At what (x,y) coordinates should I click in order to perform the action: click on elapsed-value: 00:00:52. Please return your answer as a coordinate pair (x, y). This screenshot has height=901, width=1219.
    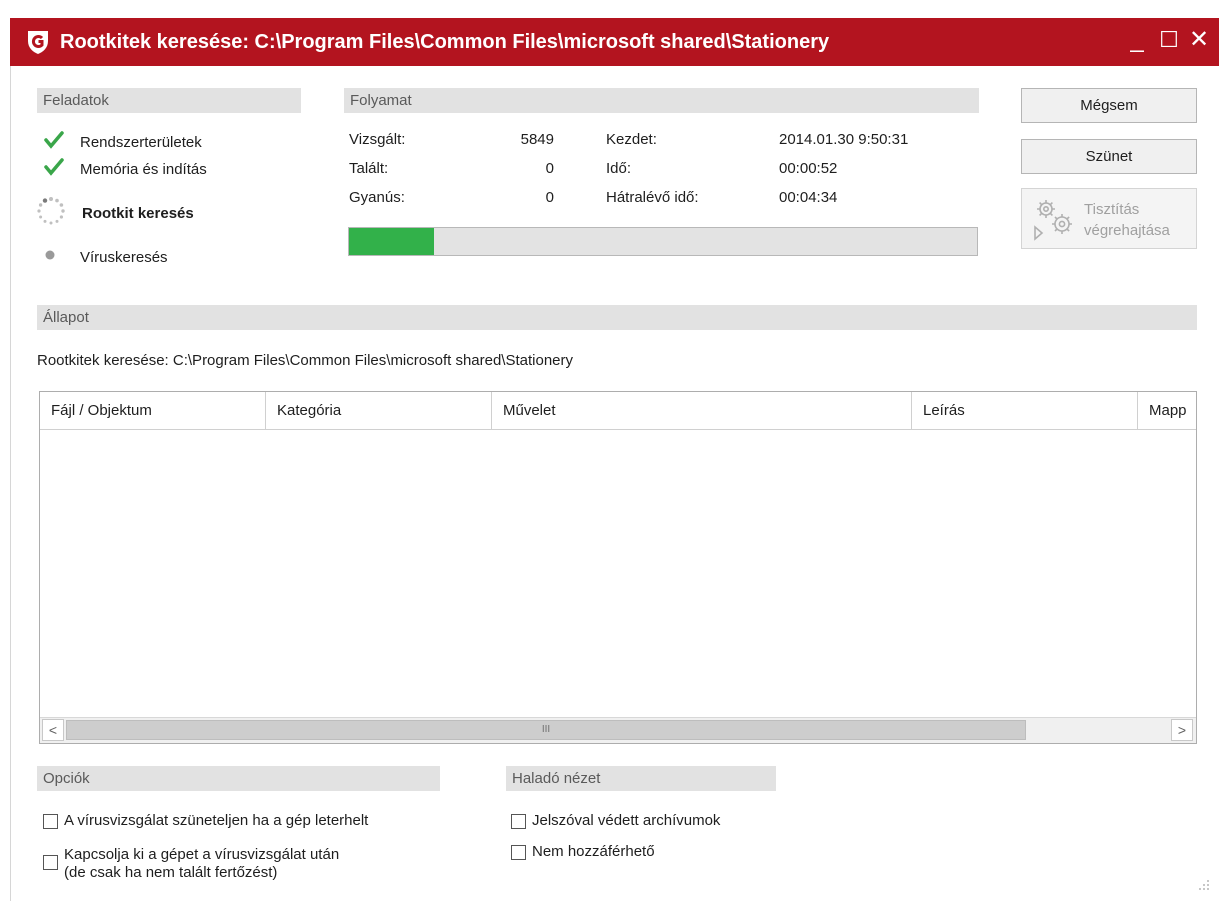
    Looking at the image, I should click on (808, 168).